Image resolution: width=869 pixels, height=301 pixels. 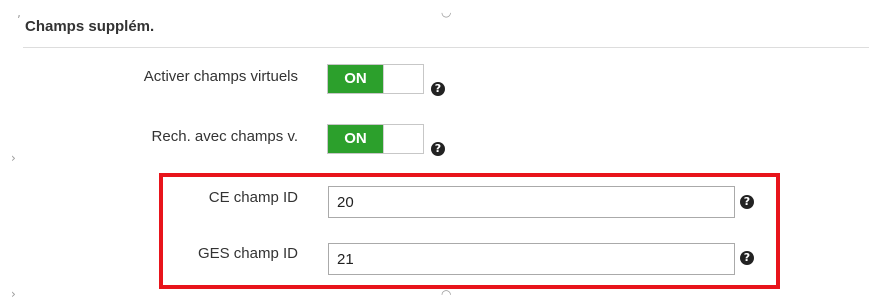 What do you see at coordinates (446, 47) in the screenshot?
I see `section-divider` at bounding box center [446, 47].